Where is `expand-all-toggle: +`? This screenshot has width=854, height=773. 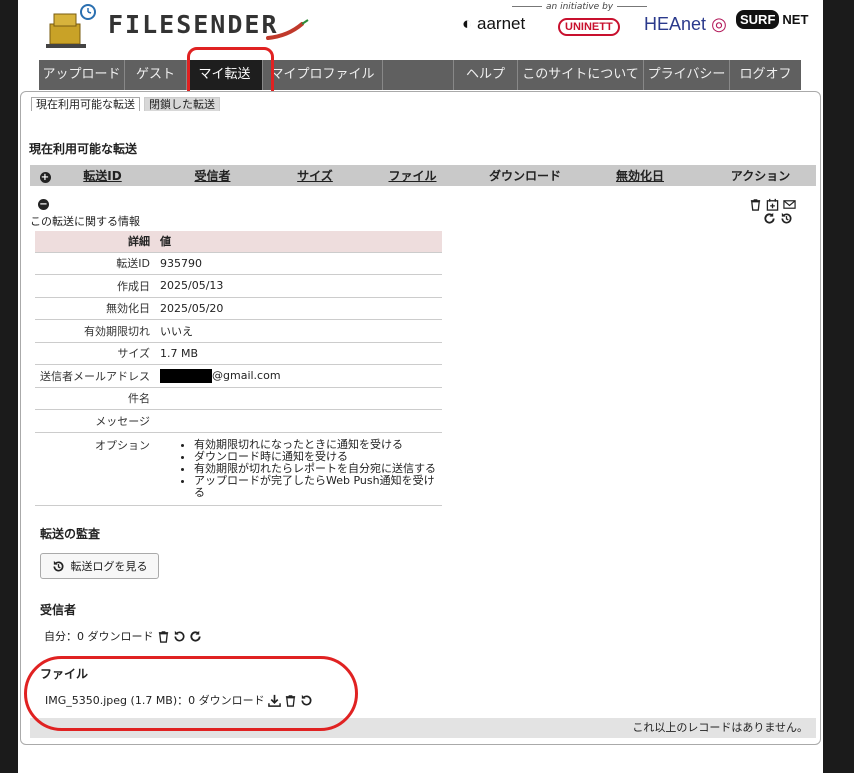 expand-all-toggle: + is located at coordinates (45, 176).